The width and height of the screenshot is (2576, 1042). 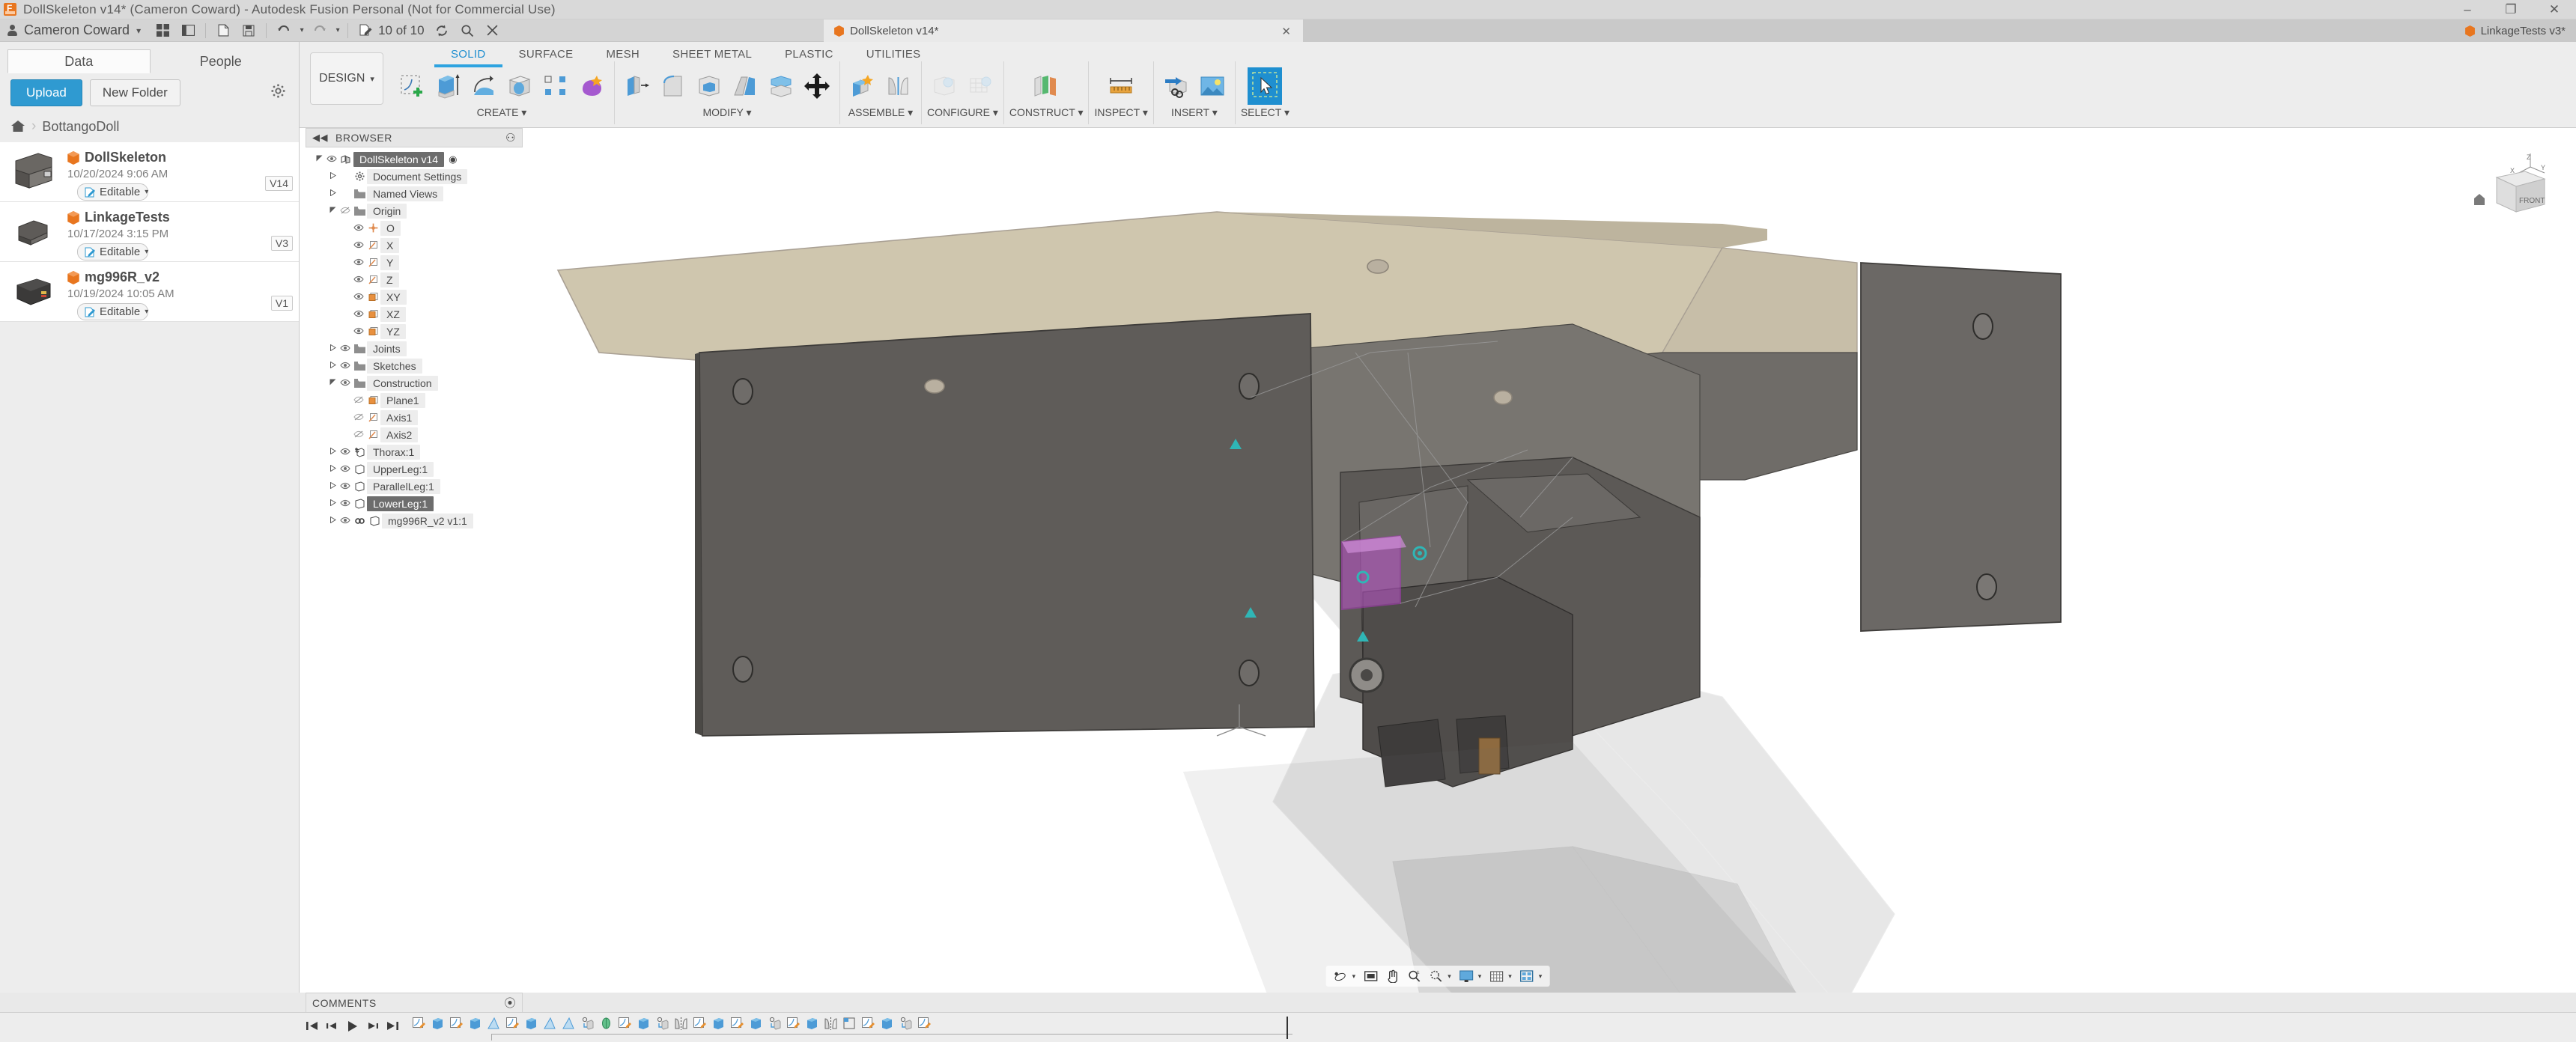 I want to click on browser-node-joints: Joints, so click(x=414, y=348).